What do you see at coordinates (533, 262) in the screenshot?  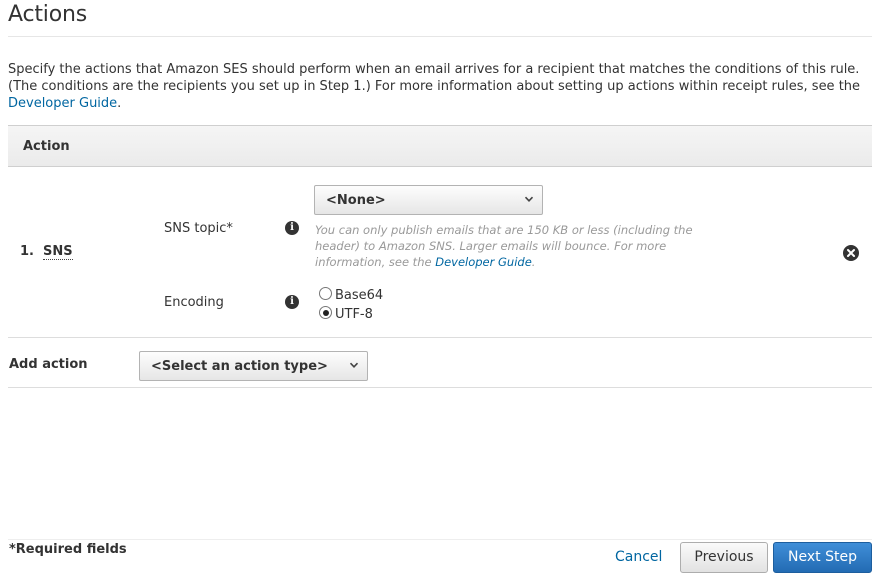 I see `sns-help-suffix: .` at bounding box center [533, 262].